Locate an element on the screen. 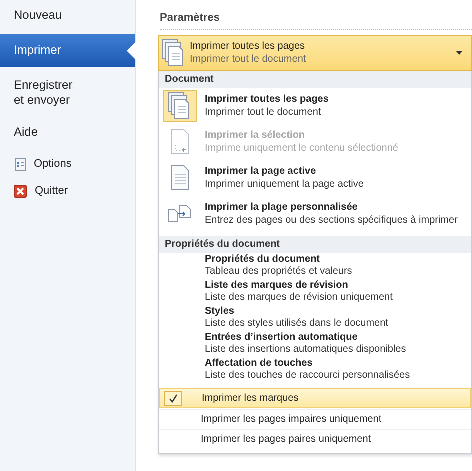  option-description: Liste des styles utilisés dans le document is located at coordinates (297, 324).